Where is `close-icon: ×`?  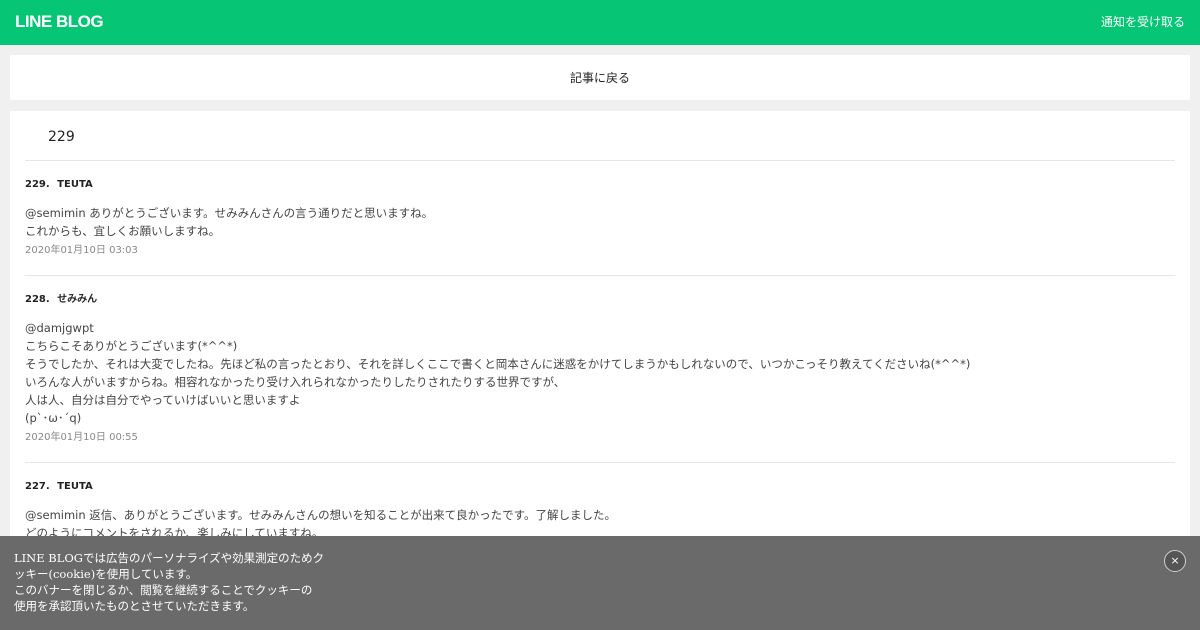
close-icon: × is located at coordinates (1175, 561).